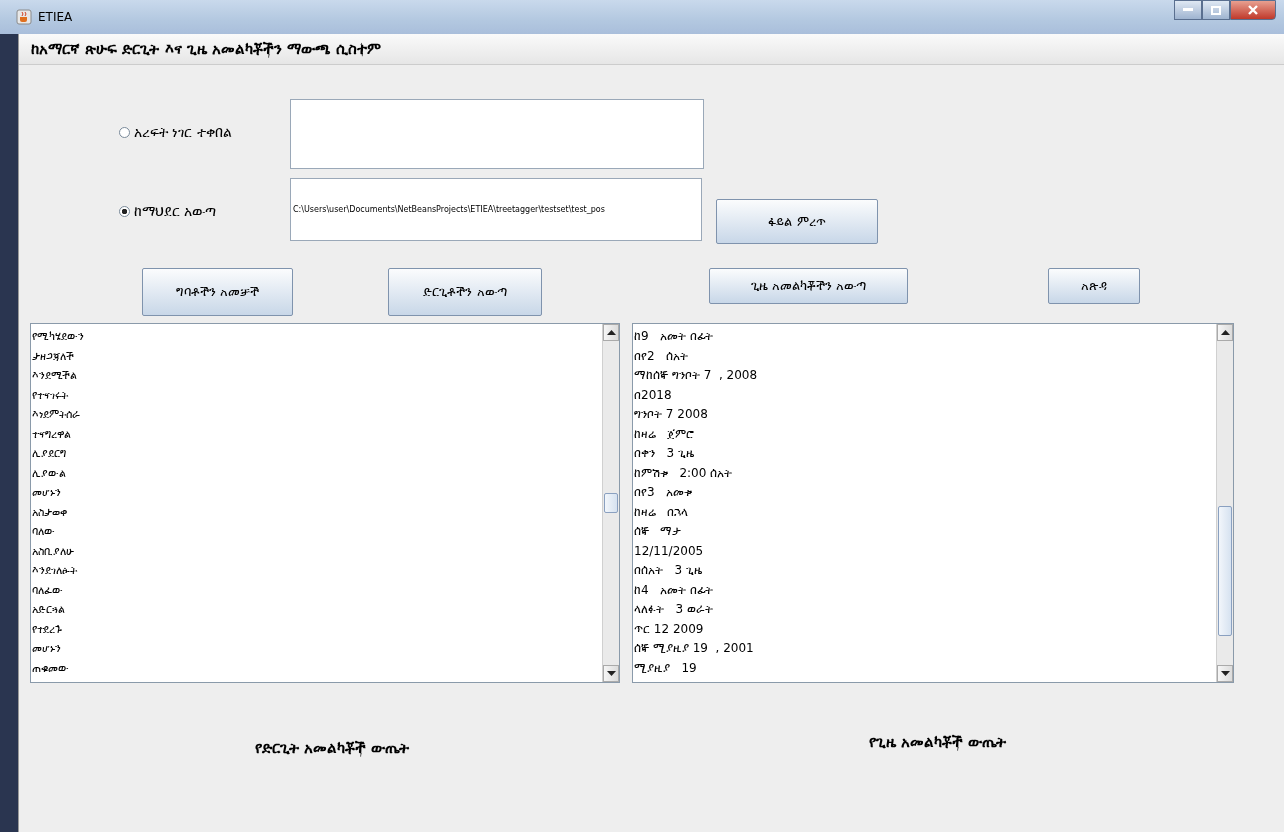 This screenshot has width=1284, height=832. Describe the element at coordinates (668, 570) in the screenshot. I see `list-item: በሰአት 3 ጊዜ` at that location.